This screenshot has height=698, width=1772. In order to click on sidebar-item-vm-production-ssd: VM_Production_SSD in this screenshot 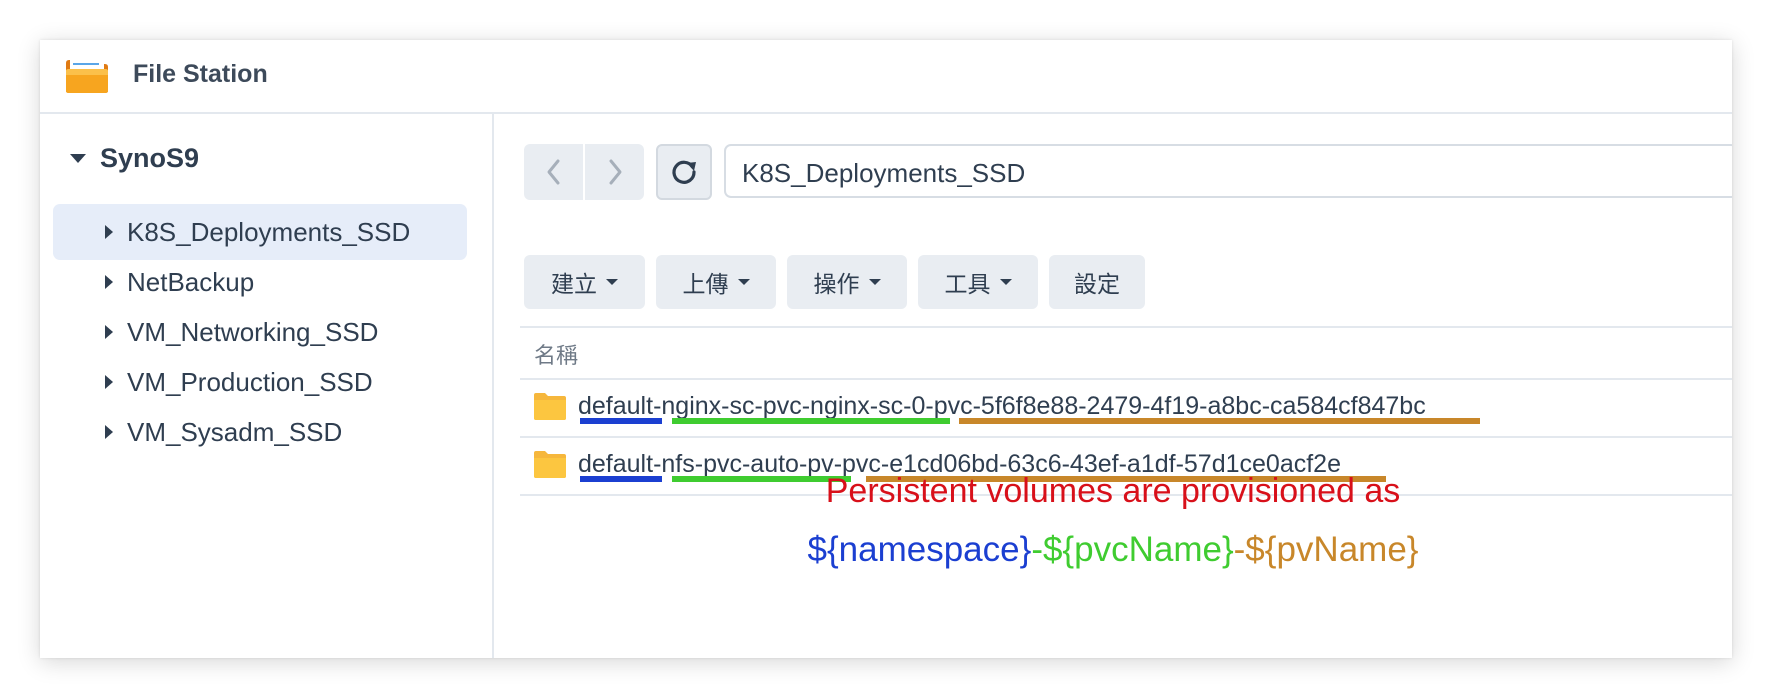, I will do `click(260, 382)`.